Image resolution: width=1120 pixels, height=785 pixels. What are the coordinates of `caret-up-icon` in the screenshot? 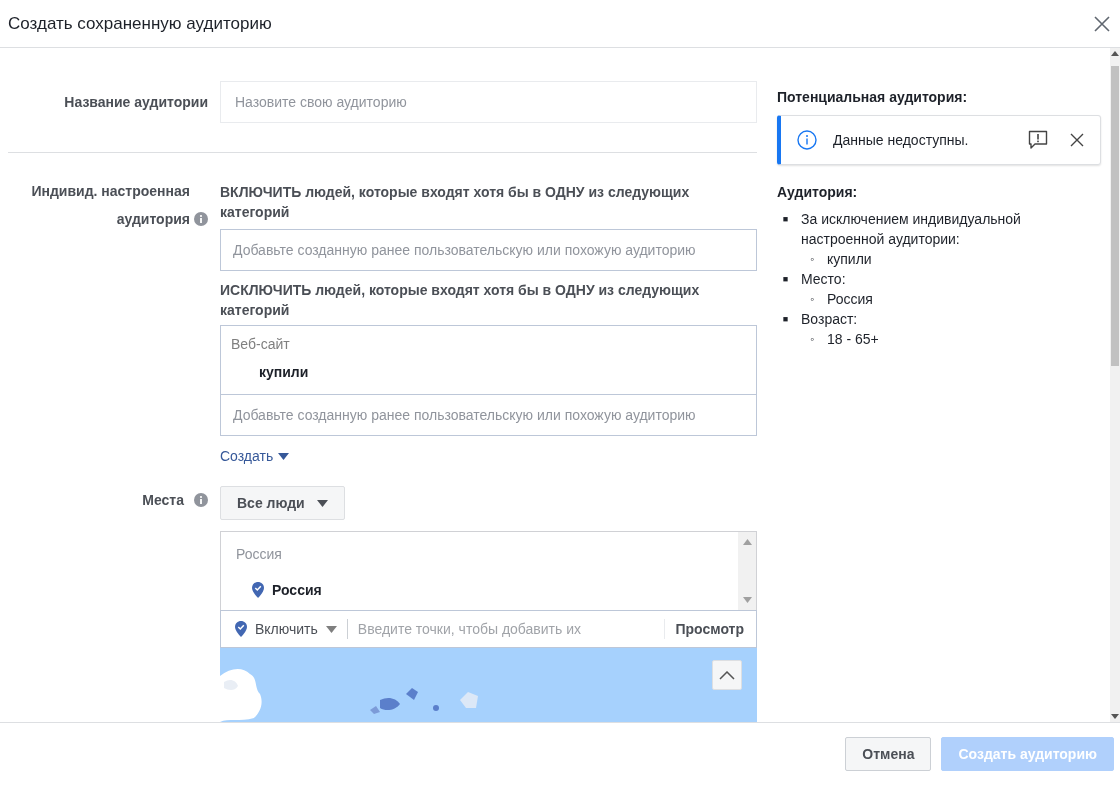 It's located at (1115, 53).